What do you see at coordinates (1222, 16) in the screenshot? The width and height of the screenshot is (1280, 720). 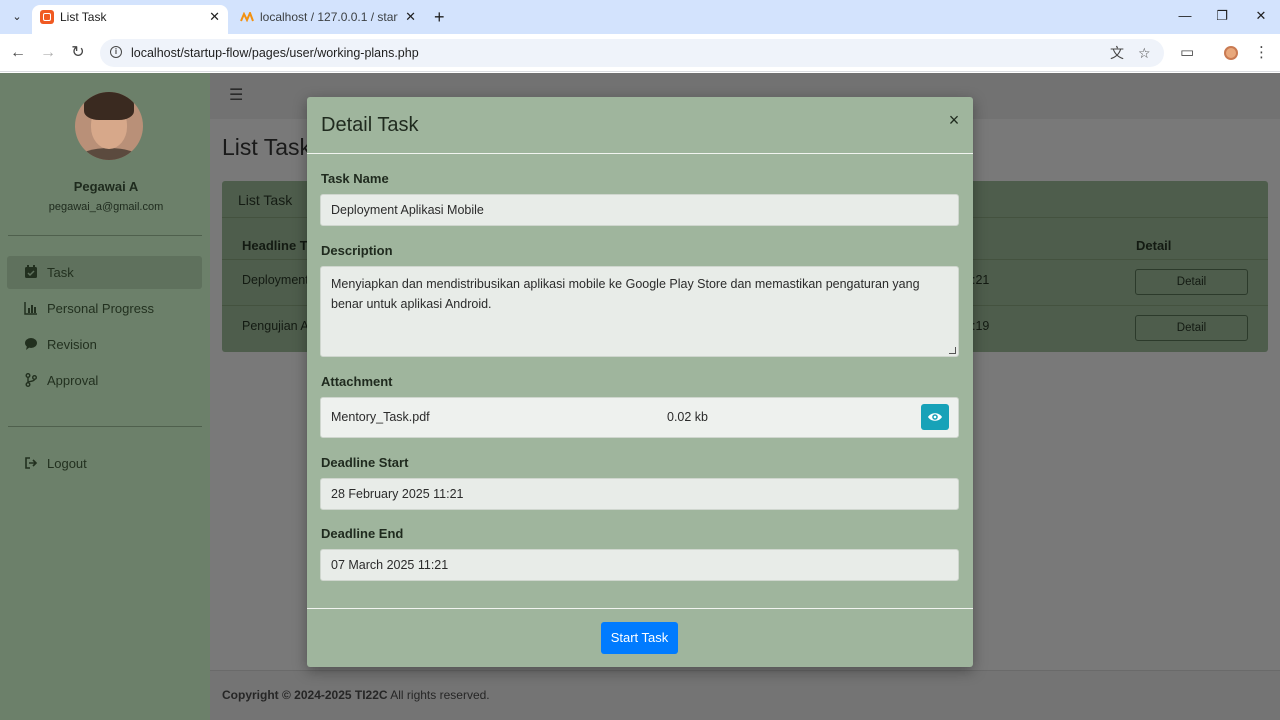 I see `restore-icon: ❐` at bounding box center [1222, 16].